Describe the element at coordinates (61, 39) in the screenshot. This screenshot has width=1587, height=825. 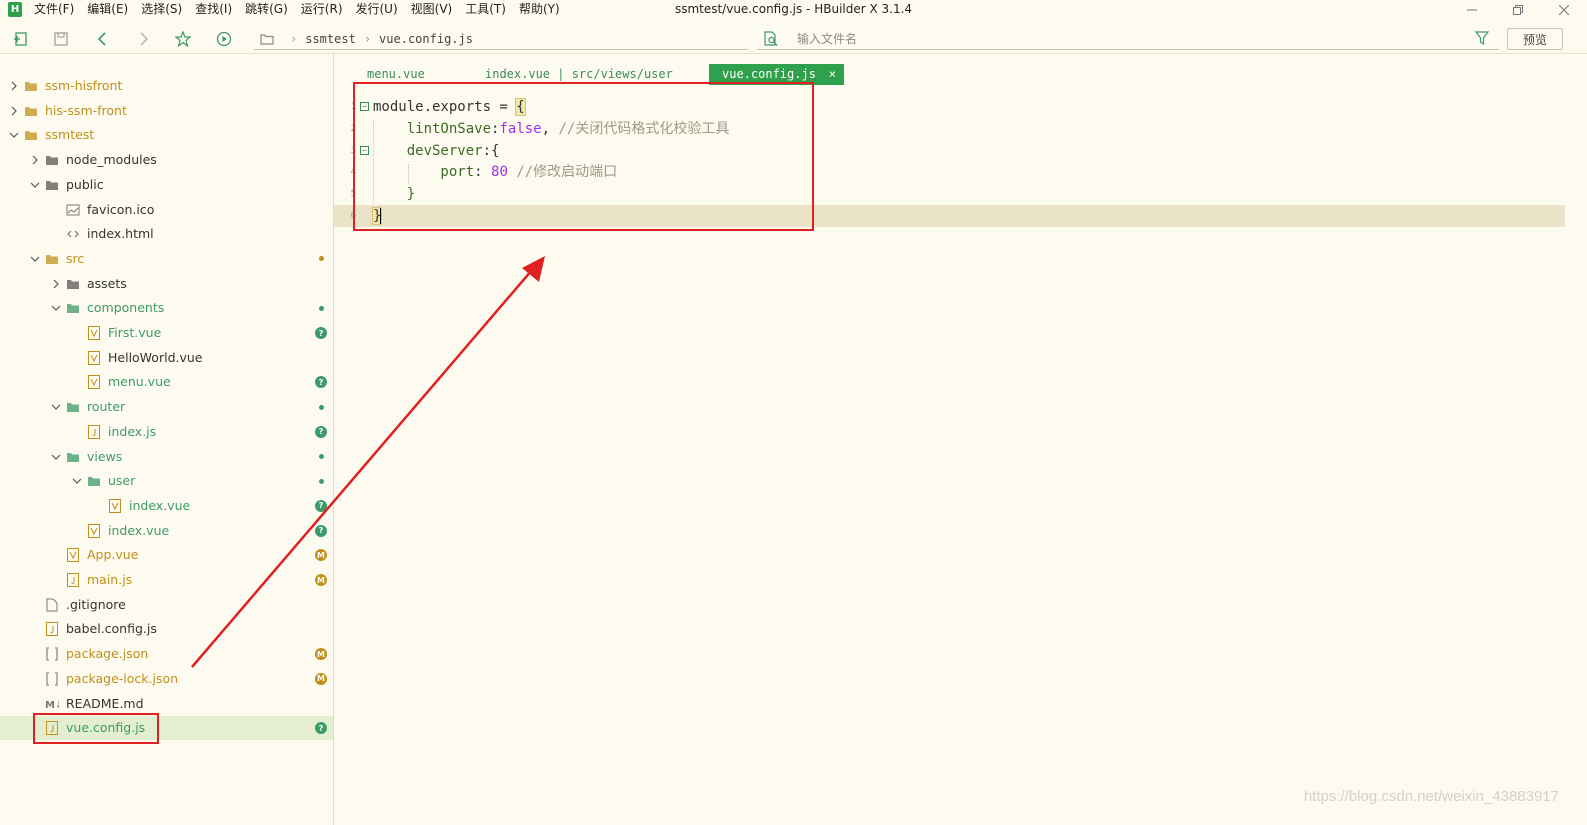
I see `save-icon` at that location.